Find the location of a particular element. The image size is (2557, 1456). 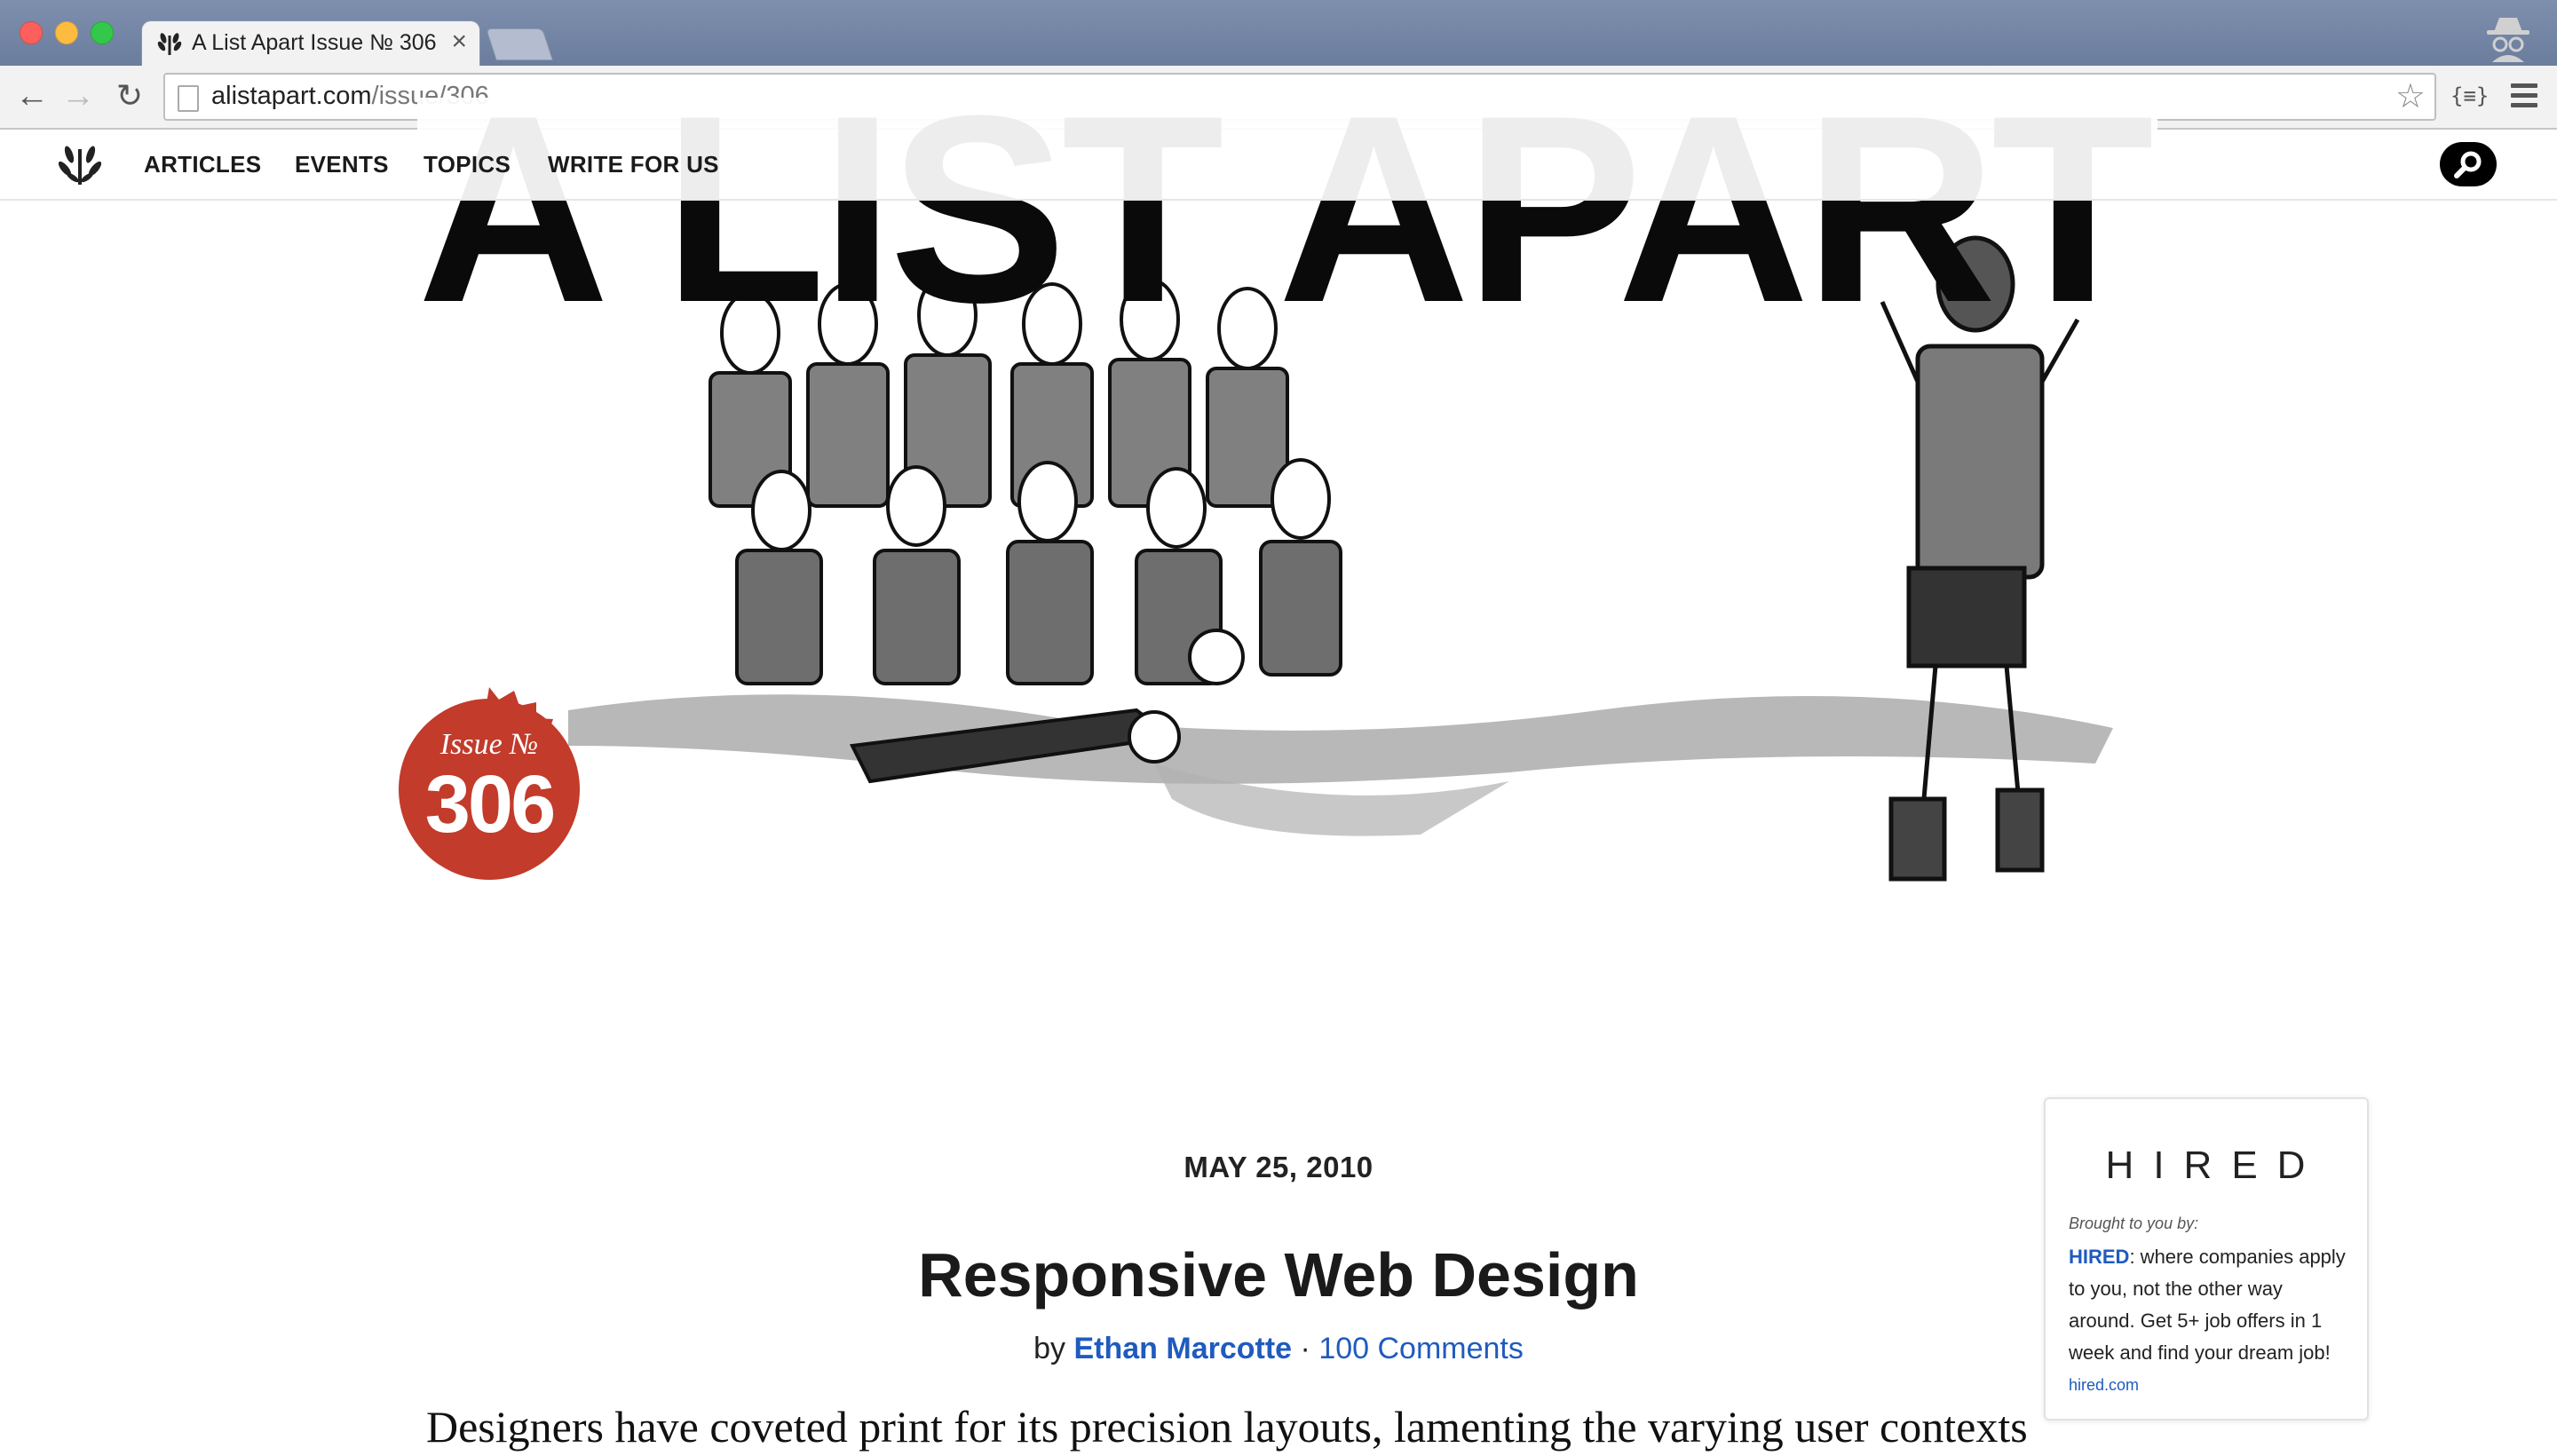

browser-tabstrip: A List Apart Issue № 306 × is located at coordinates (1278, 33).